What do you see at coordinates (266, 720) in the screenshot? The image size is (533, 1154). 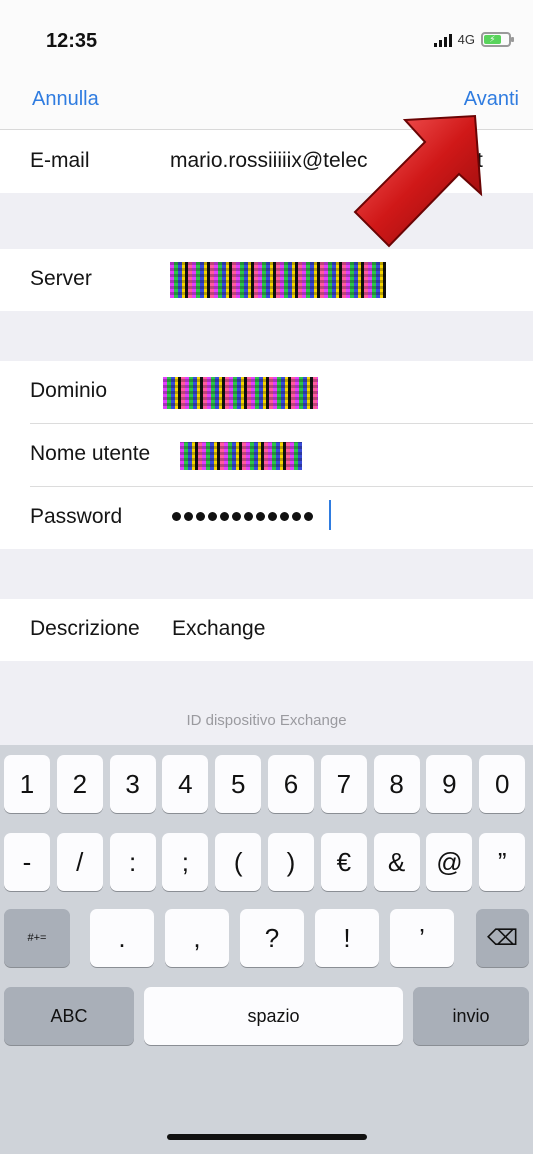 I see `device-id-label: ID dispositivo Exchange` at bounding box center [266, 720].